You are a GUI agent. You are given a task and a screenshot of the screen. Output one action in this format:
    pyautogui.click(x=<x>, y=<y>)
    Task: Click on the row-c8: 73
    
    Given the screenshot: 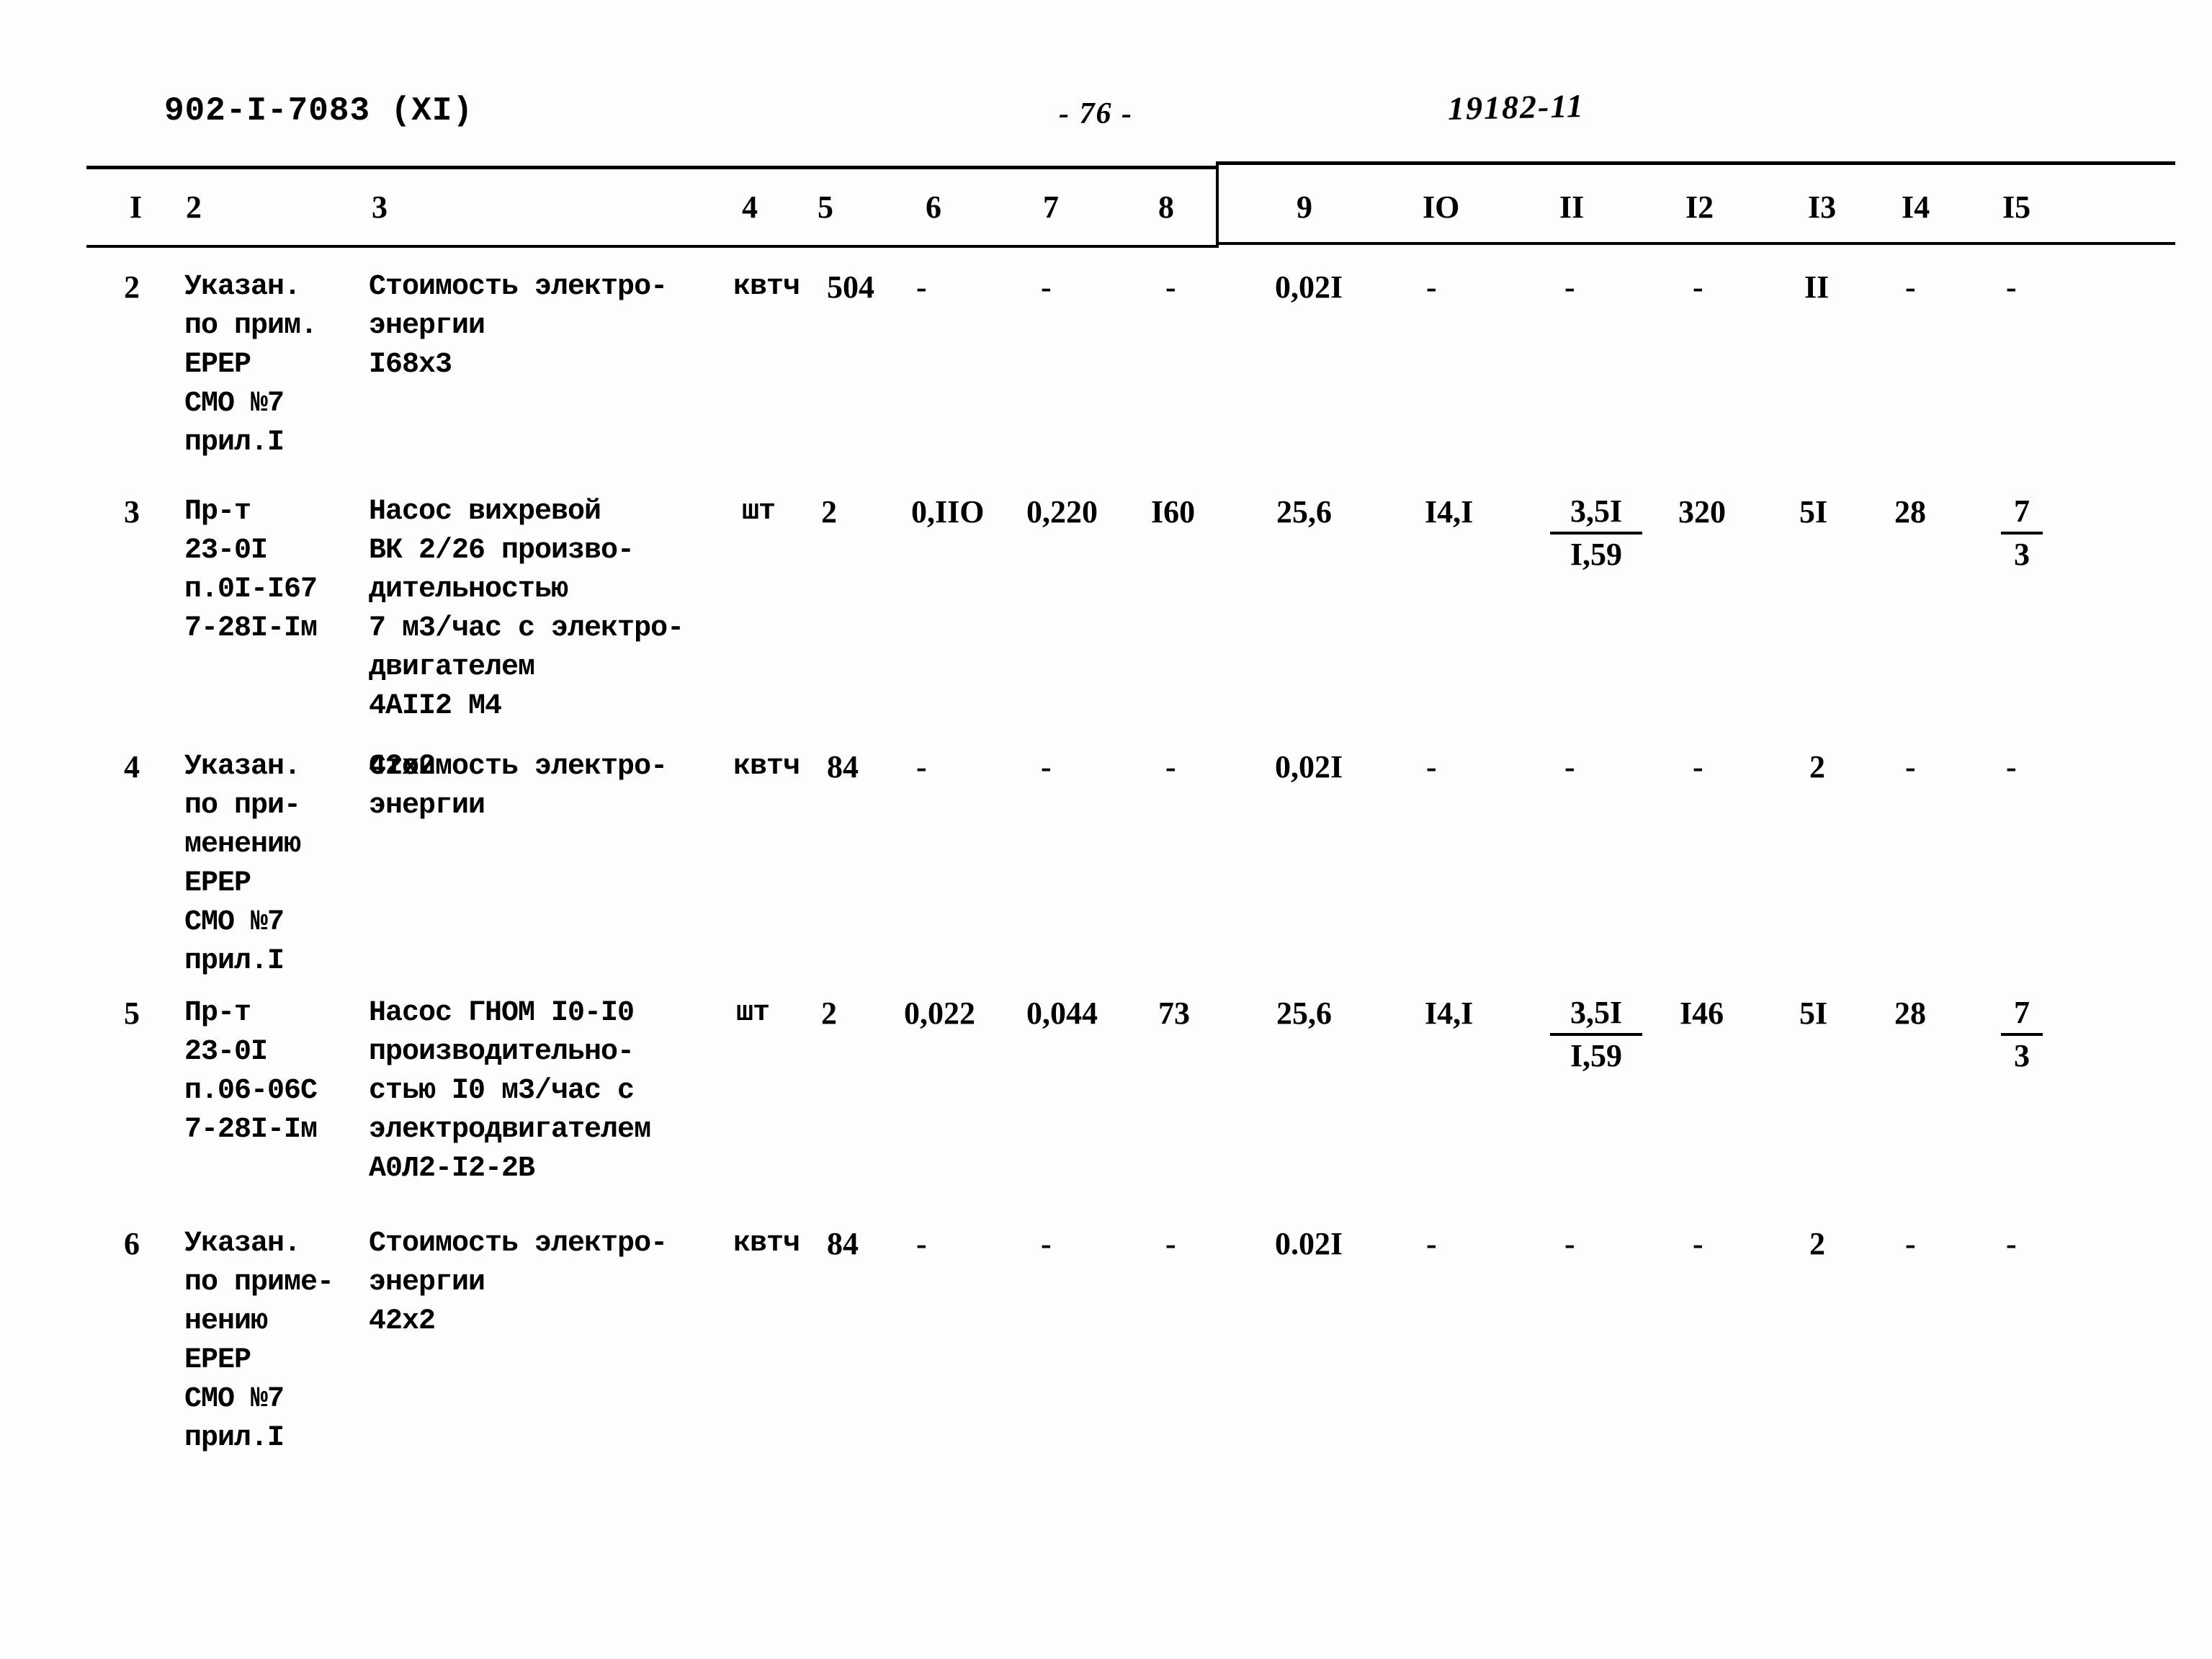 What is the action you would take?
    pyautogui.click(x=1174, y=1013)
    